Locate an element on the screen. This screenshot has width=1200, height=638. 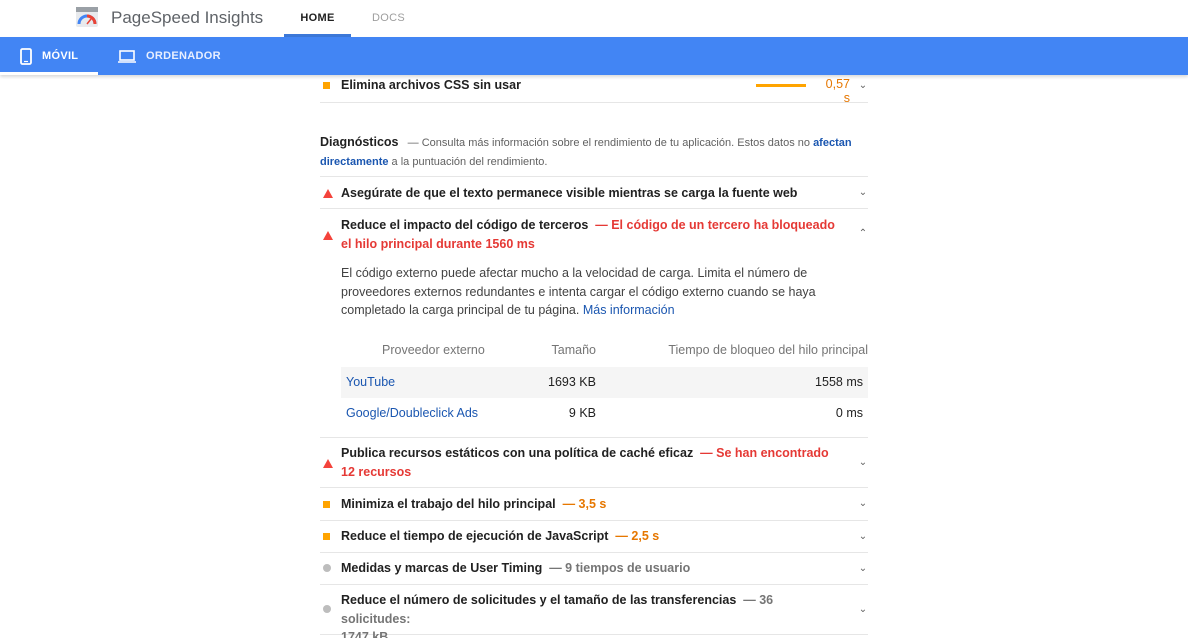
opportunity-value: 0,57 s is located at coordinates (837, 91).